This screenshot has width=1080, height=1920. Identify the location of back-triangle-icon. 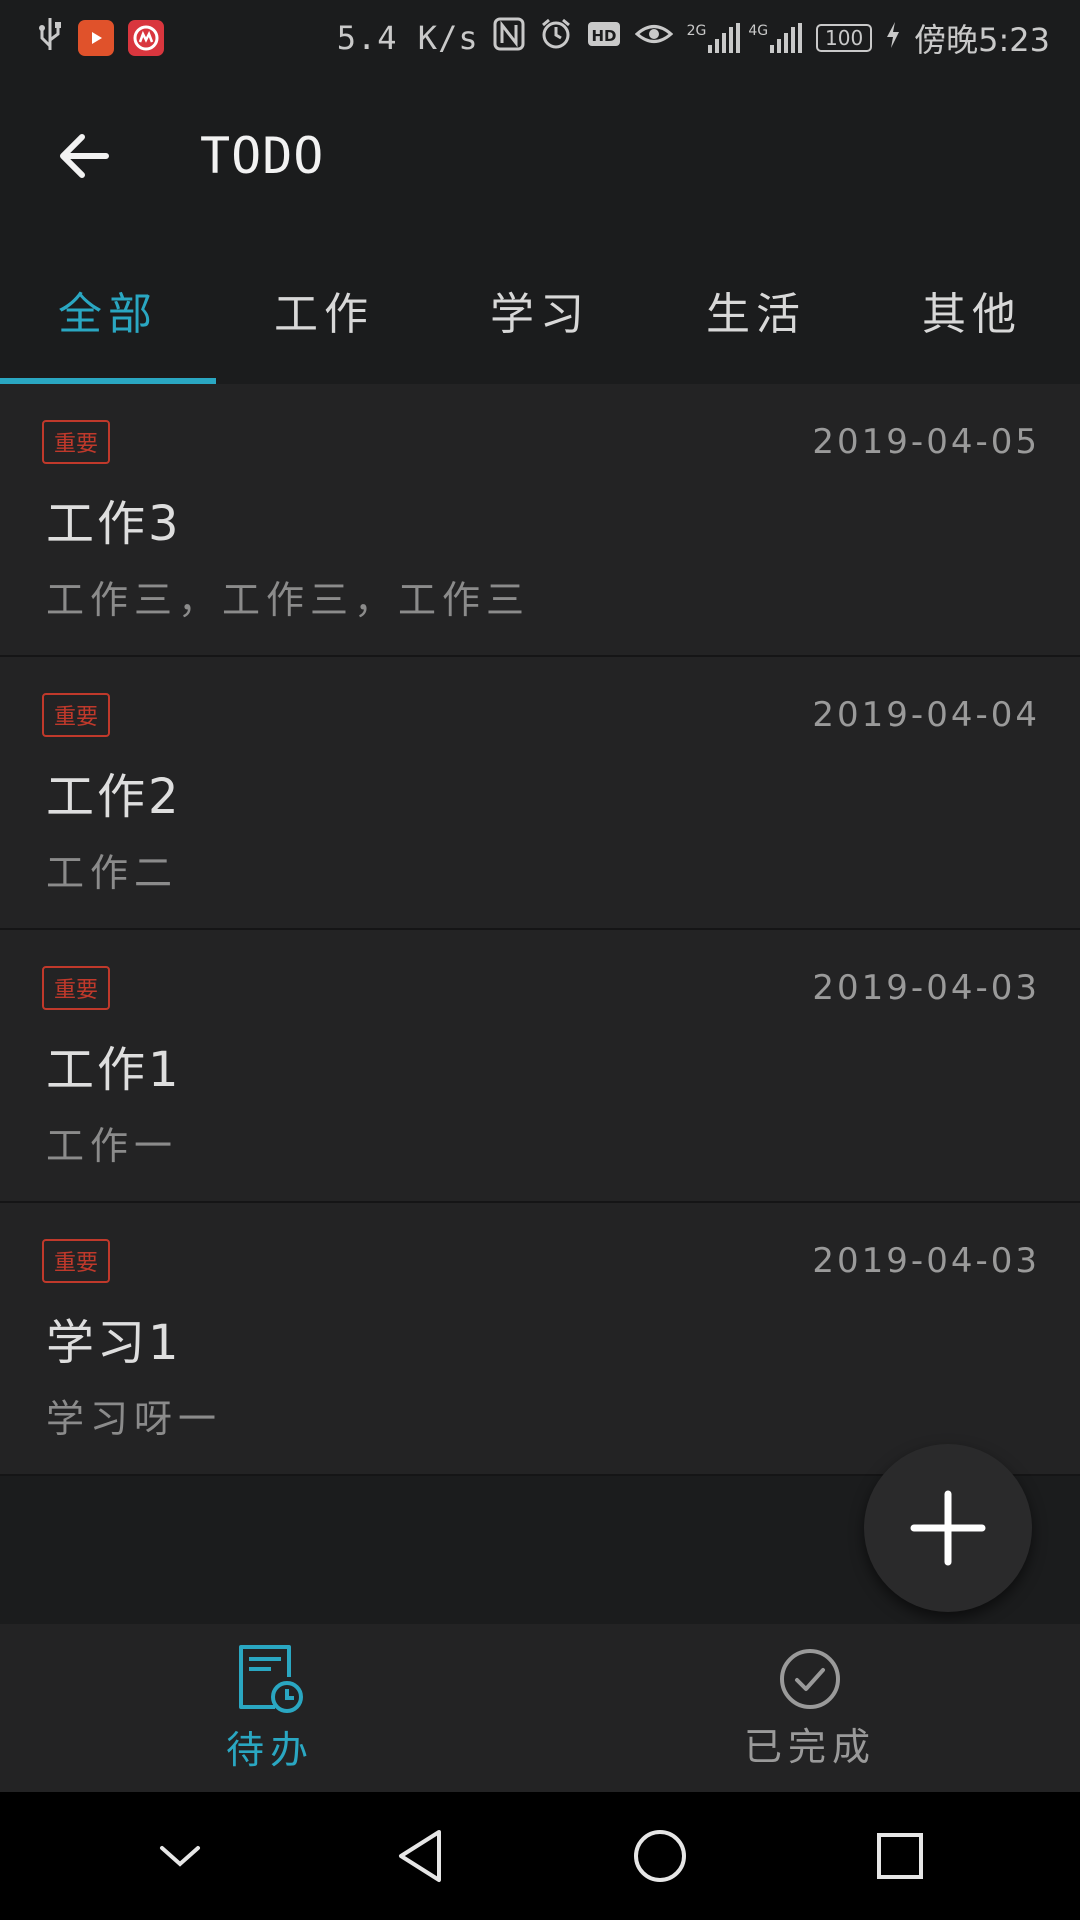
(420, 1856).